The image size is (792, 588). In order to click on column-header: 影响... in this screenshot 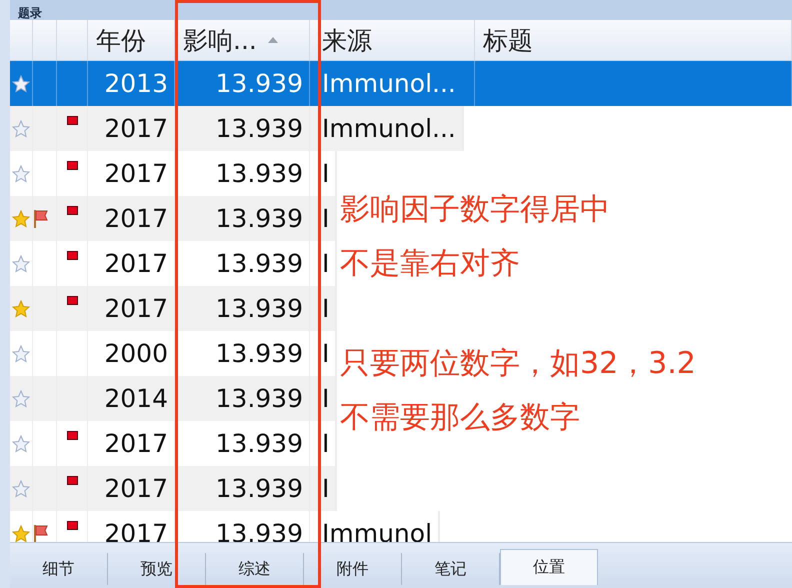, I will do `click(242, 40)`.